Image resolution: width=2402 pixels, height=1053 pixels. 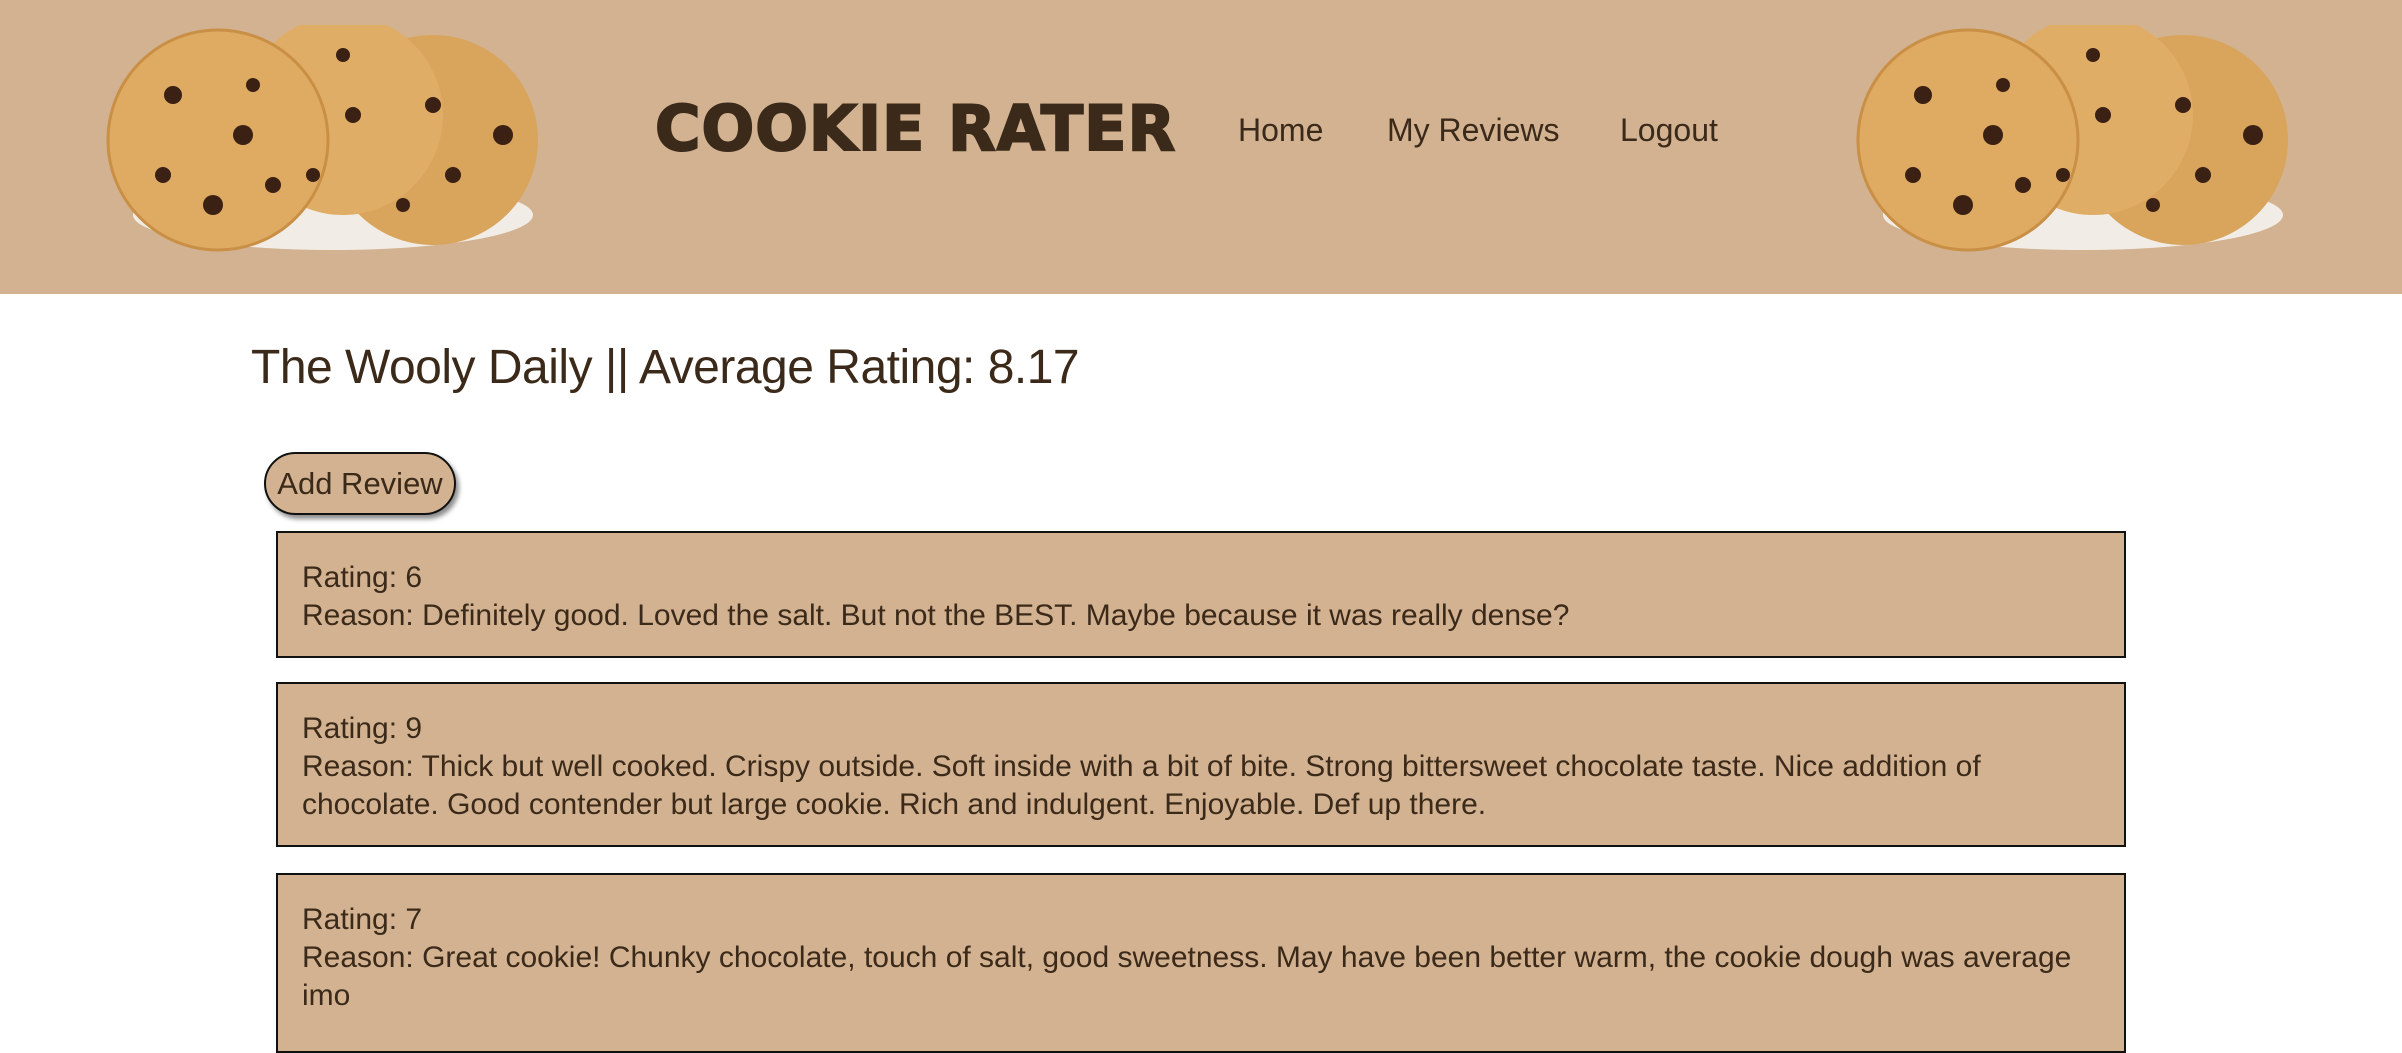 What do you see at coordinates (322, 138) in the screenshot?
I see `cookies-image-left` at bounding box center [322, 138].